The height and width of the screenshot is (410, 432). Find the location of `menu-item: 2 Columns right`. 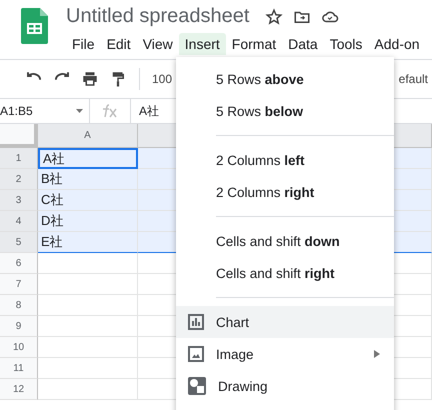

menu-item: 2 Columns right is located at coordinates (285, 192).